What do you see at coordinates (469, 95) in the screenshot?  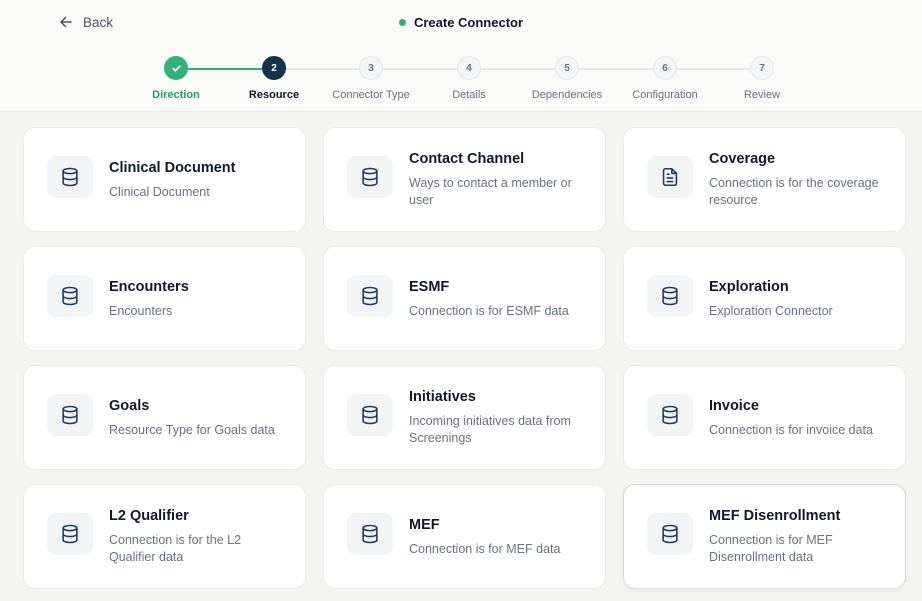 I see `step-label: Details` at bounding box center [469, 95].